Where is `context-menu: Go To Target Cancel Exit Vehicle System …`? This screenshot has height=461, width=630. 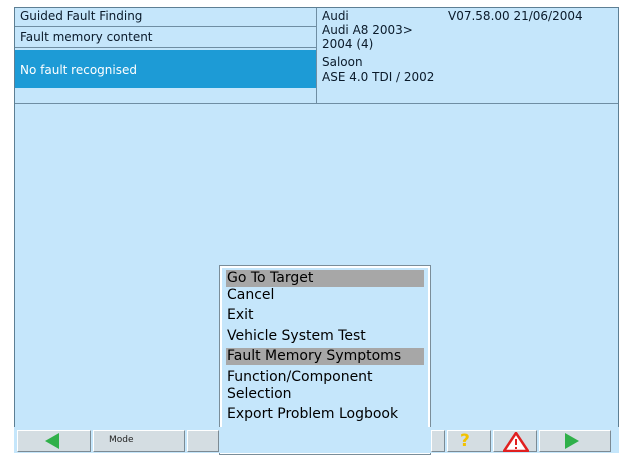
context-menu: Go To Target Cancel Exit Vehicle System … is located at coordinates (325, 360).